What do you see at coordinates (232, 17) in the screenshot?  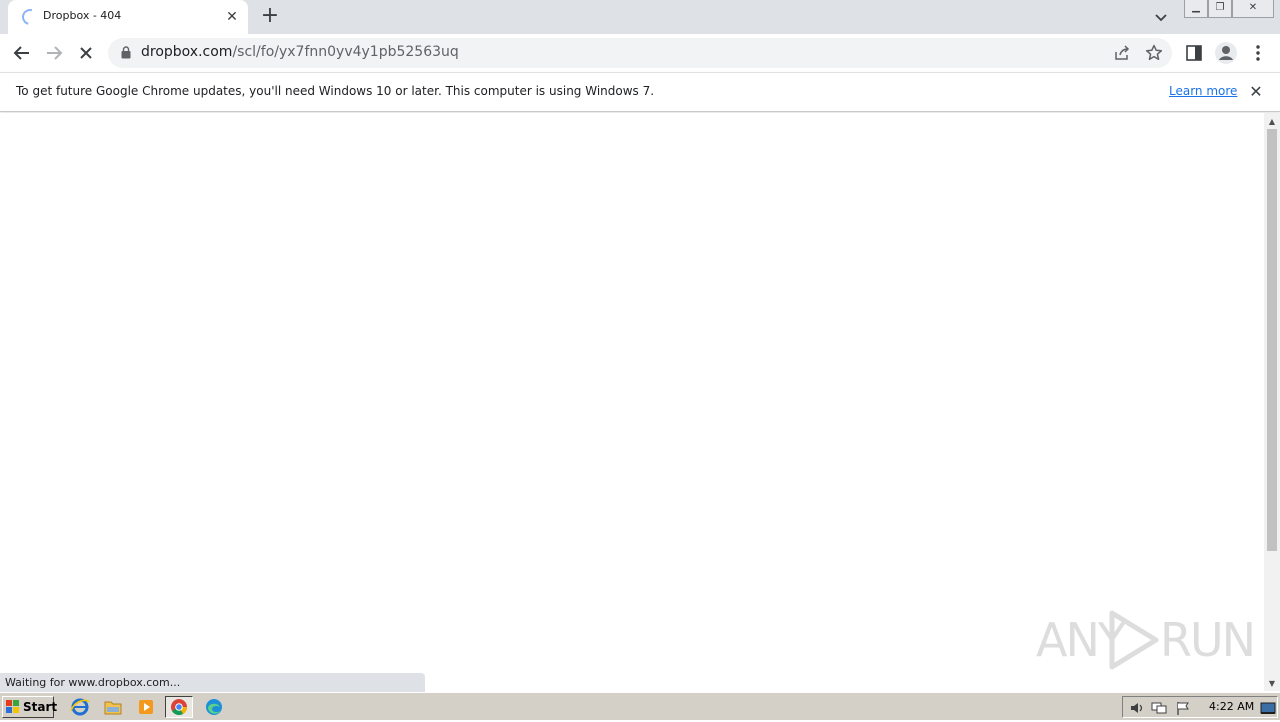 I see `tab-close-icon: ✕` at bounding box center [232, 17].